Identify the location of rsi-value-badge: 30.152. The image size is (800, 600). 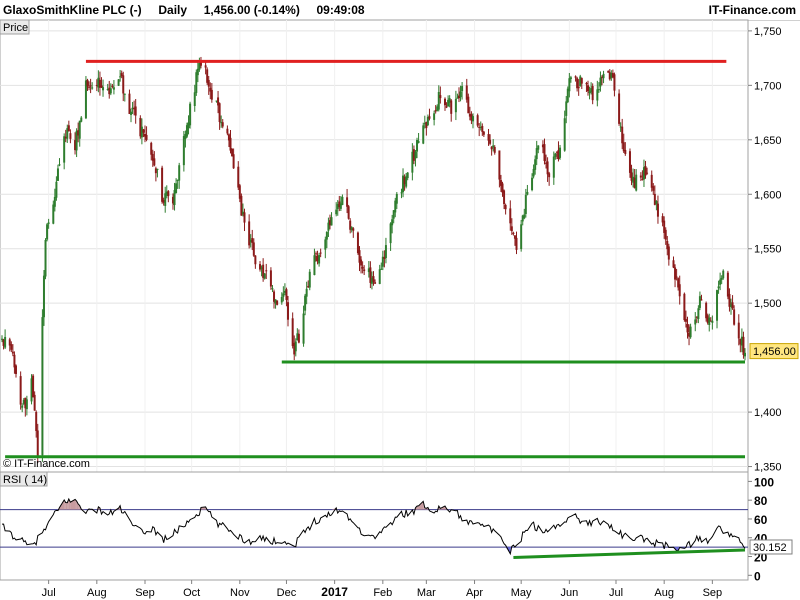
(771, 547).